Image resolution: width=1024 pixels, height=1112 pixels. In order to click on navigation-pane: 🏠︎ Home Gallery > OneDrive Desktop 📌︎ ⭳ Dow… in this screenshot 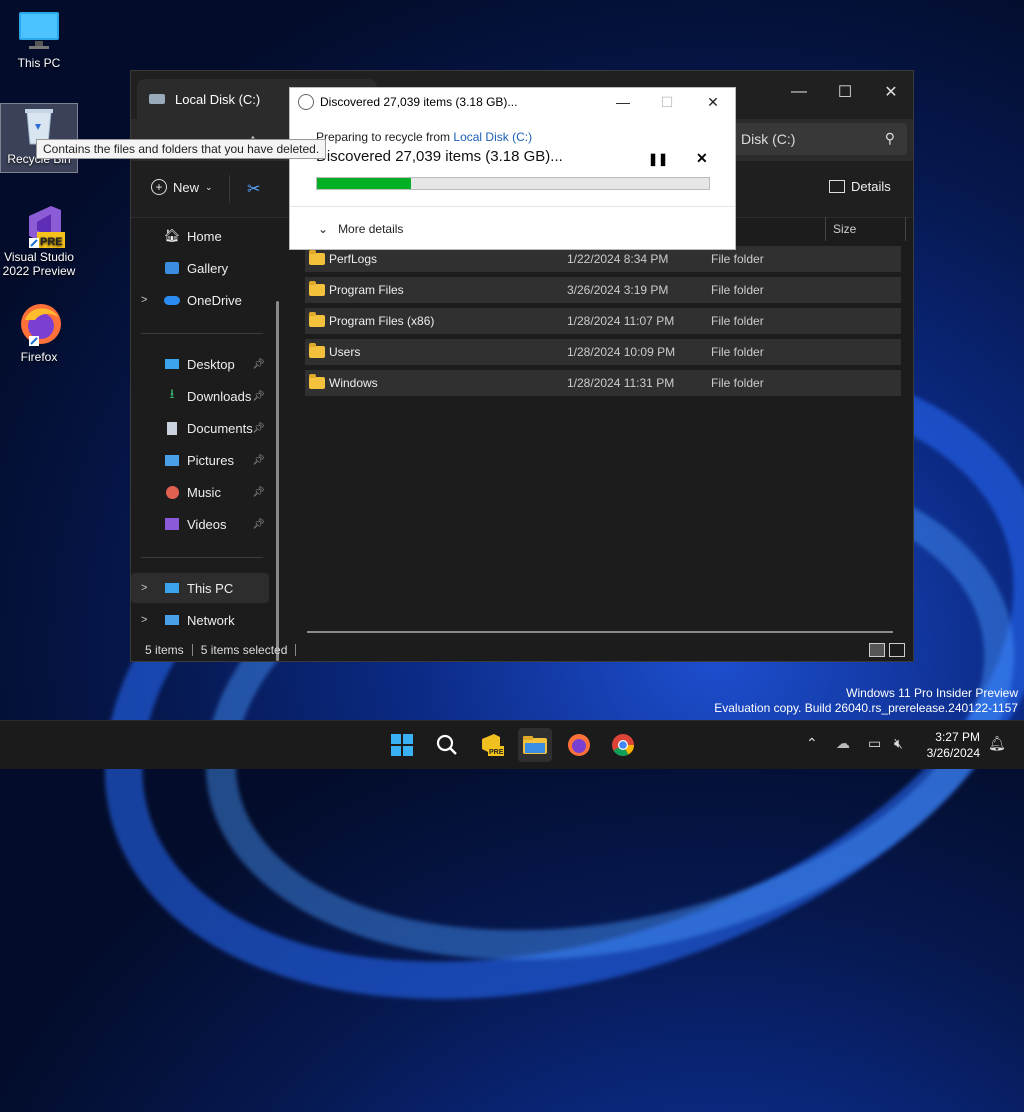, I will do `click(206, 439)`.